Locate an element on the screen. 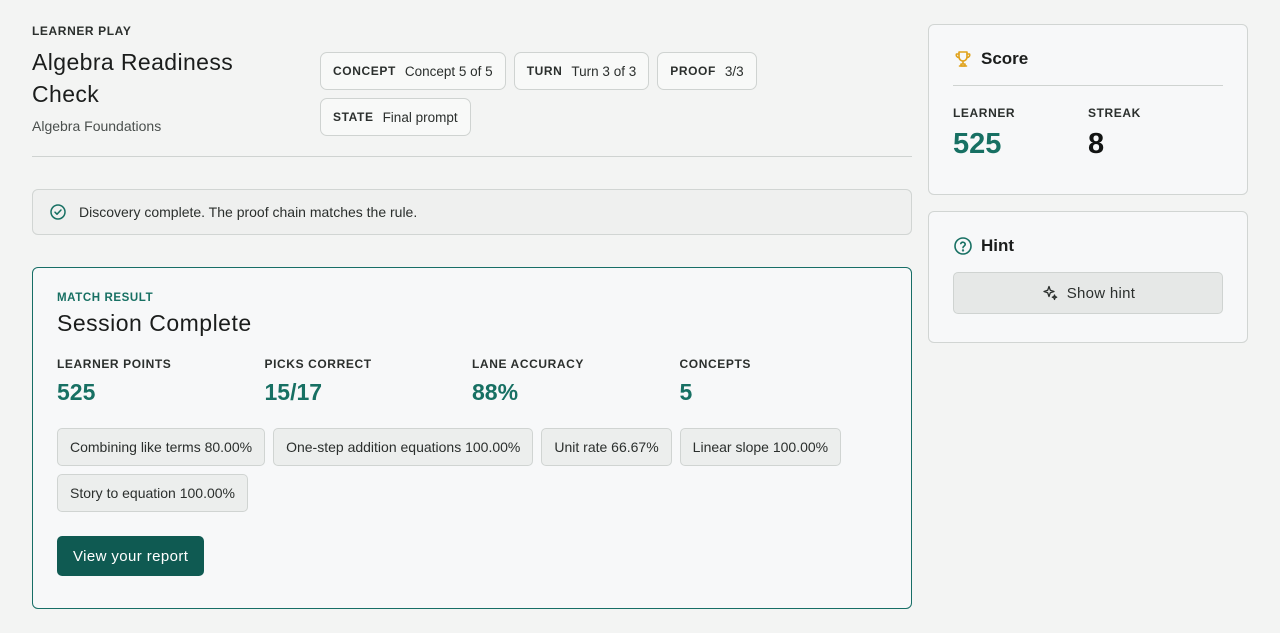  chip-state-key: STATE is located at coordinates (353, 117).